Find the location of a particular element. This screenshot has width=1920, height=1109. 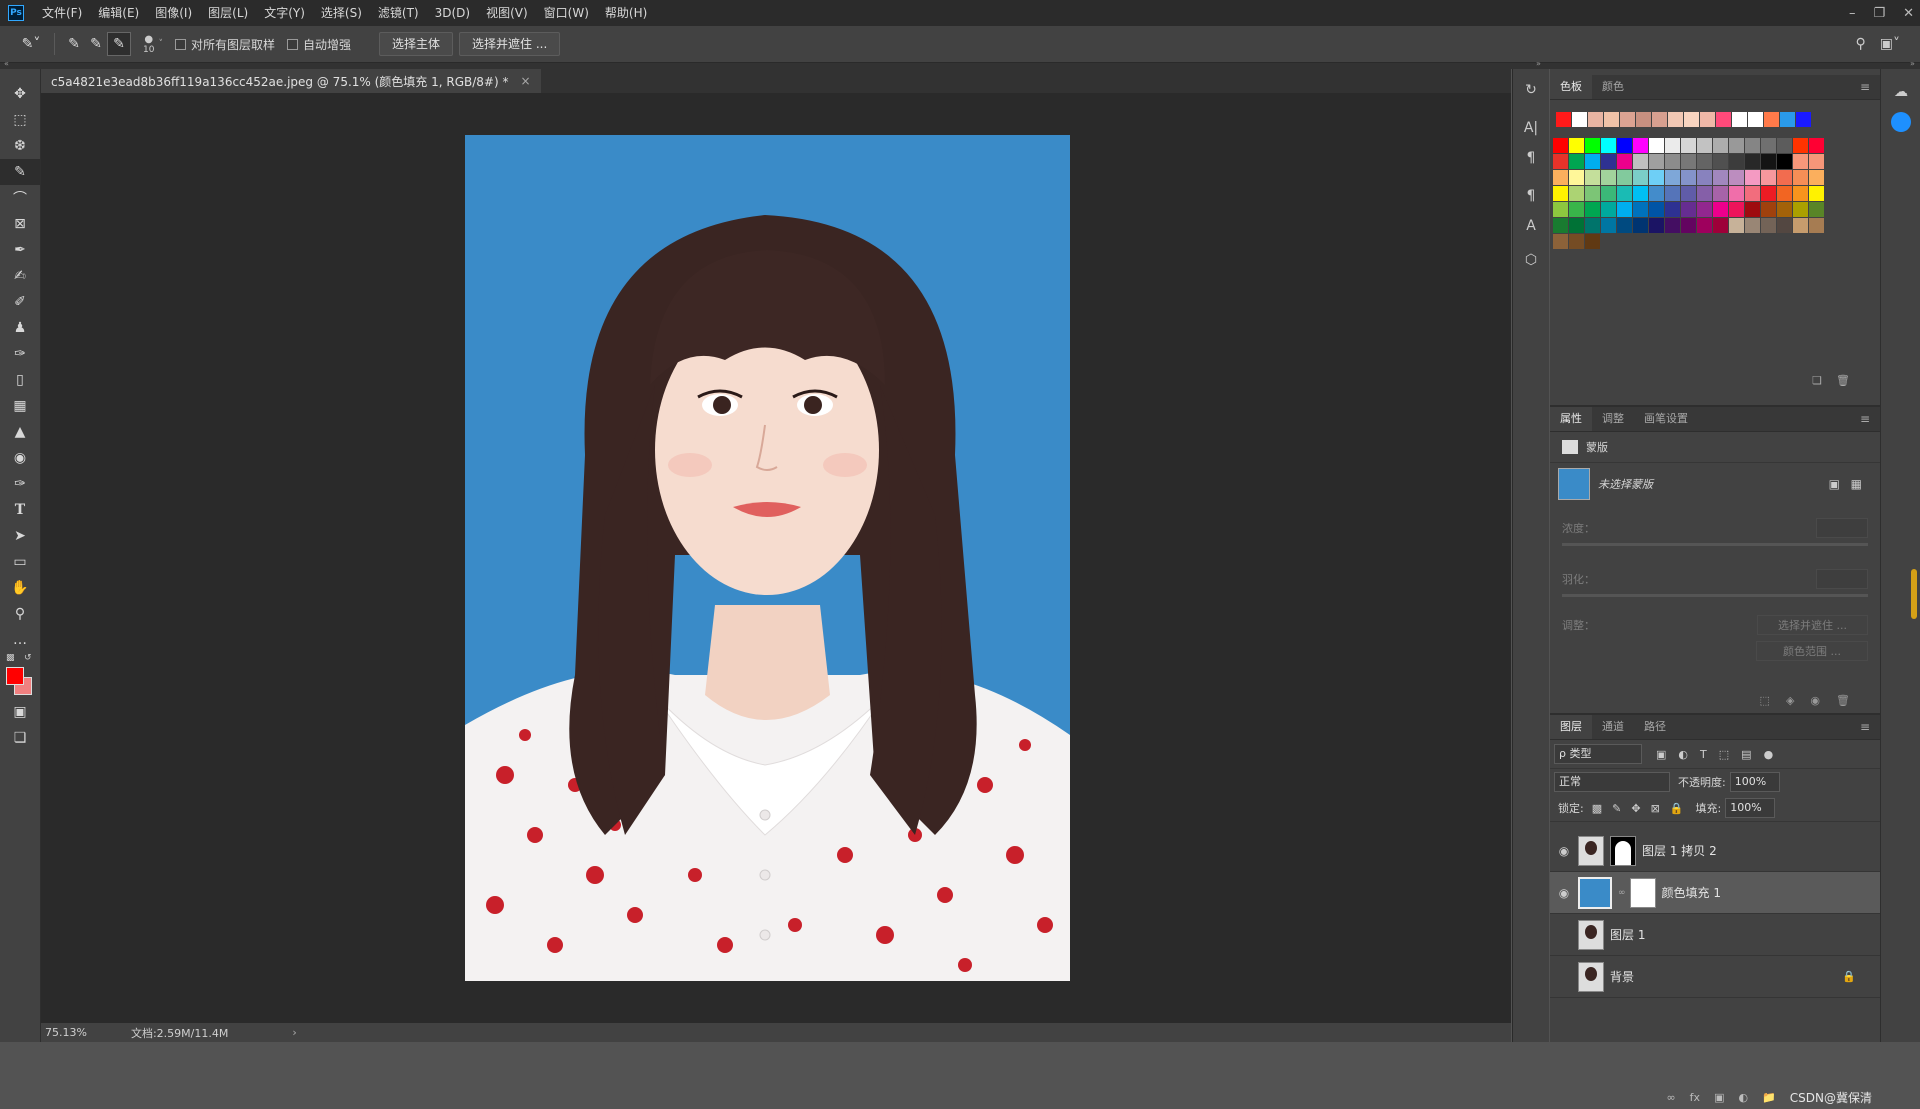

move-tool-icon: ✥ is located at coordinates (20, 94).